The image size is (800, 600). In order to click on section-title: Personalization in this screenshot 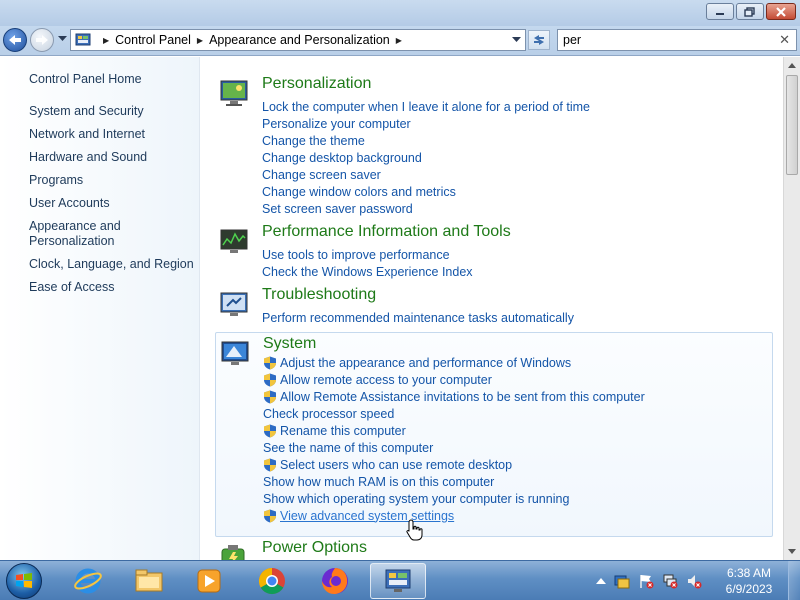, I will do `click(316, 84)`.